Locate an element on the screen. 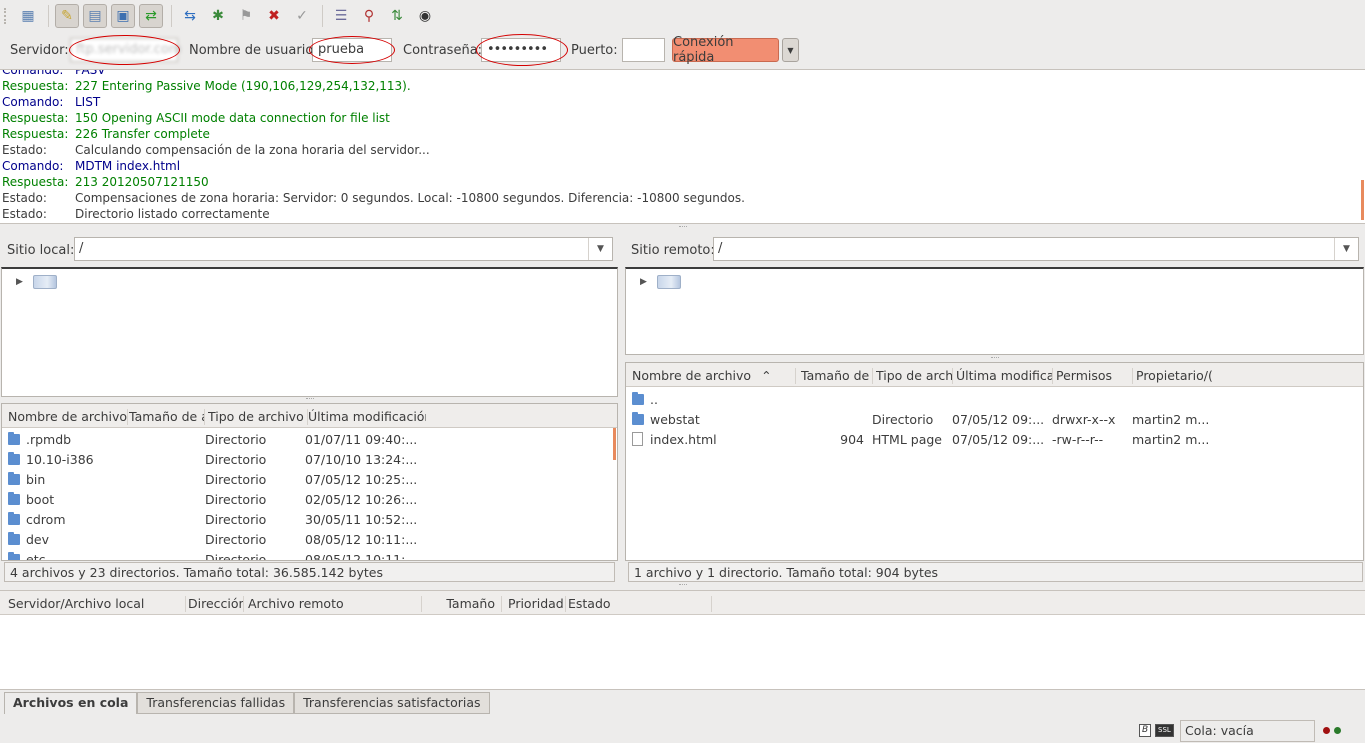 Image resolution: width=1365 pixels, height=743 pixels. binary-mode-icon: B is located at coordinates (1145, 730).